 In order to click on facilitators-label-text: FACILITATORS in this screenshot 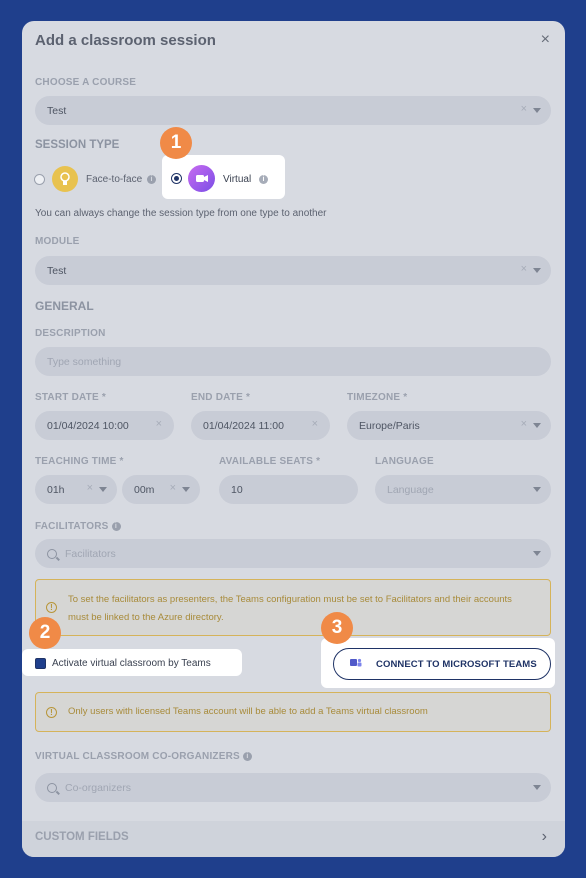, I will do `click(72, 526)`.